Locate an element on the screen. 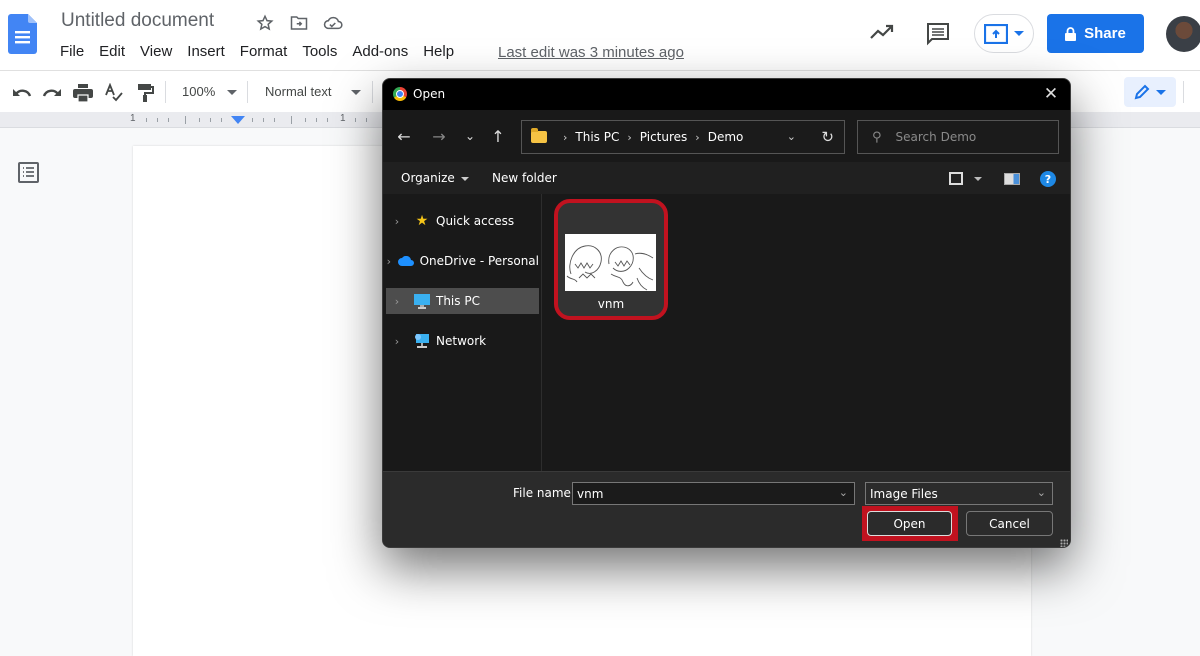  folder-icon is located at coordinates (539, 135).